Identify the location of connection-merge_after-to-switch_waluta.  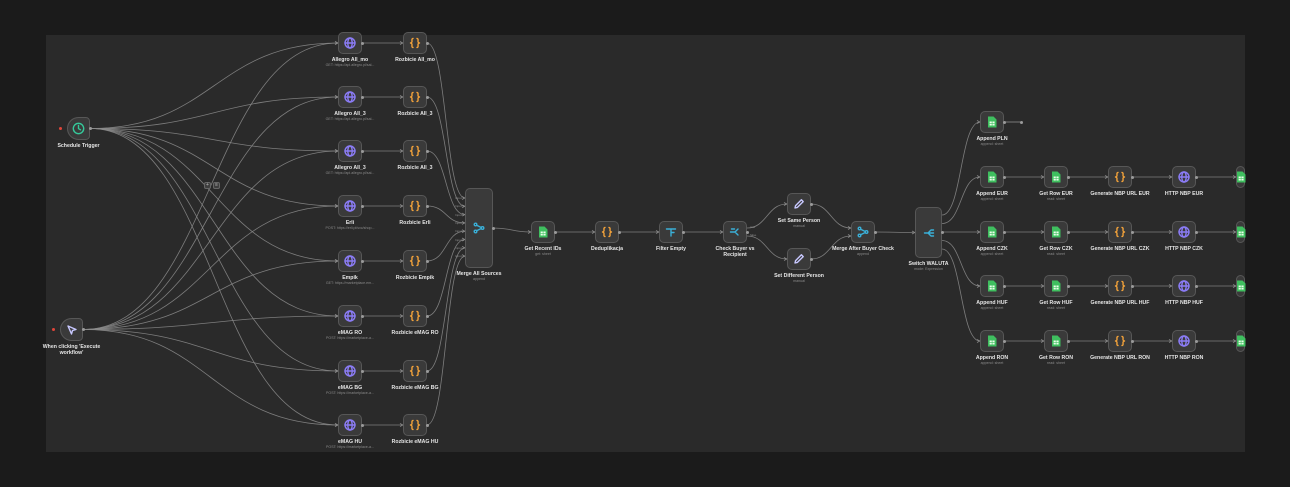
(895, 232).